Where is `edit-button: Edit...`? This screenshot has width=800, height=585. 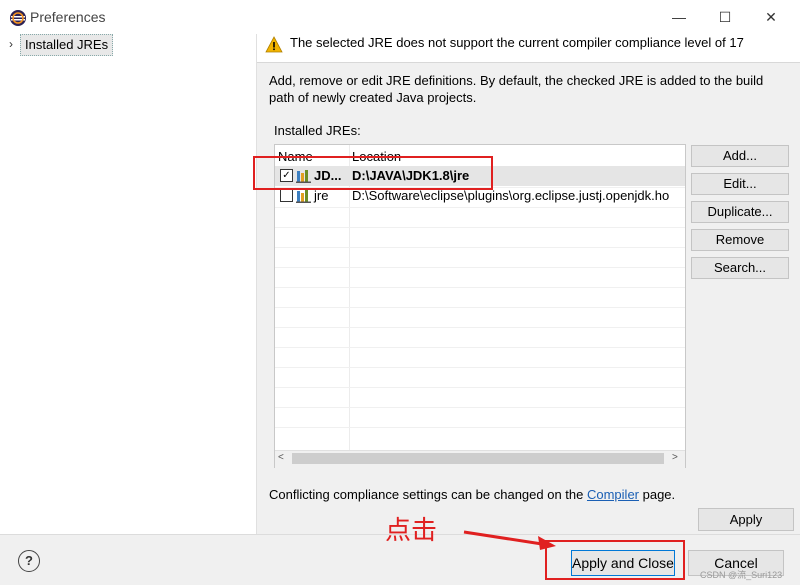 edit-button: Edit... is located at coordinates (740, 184).